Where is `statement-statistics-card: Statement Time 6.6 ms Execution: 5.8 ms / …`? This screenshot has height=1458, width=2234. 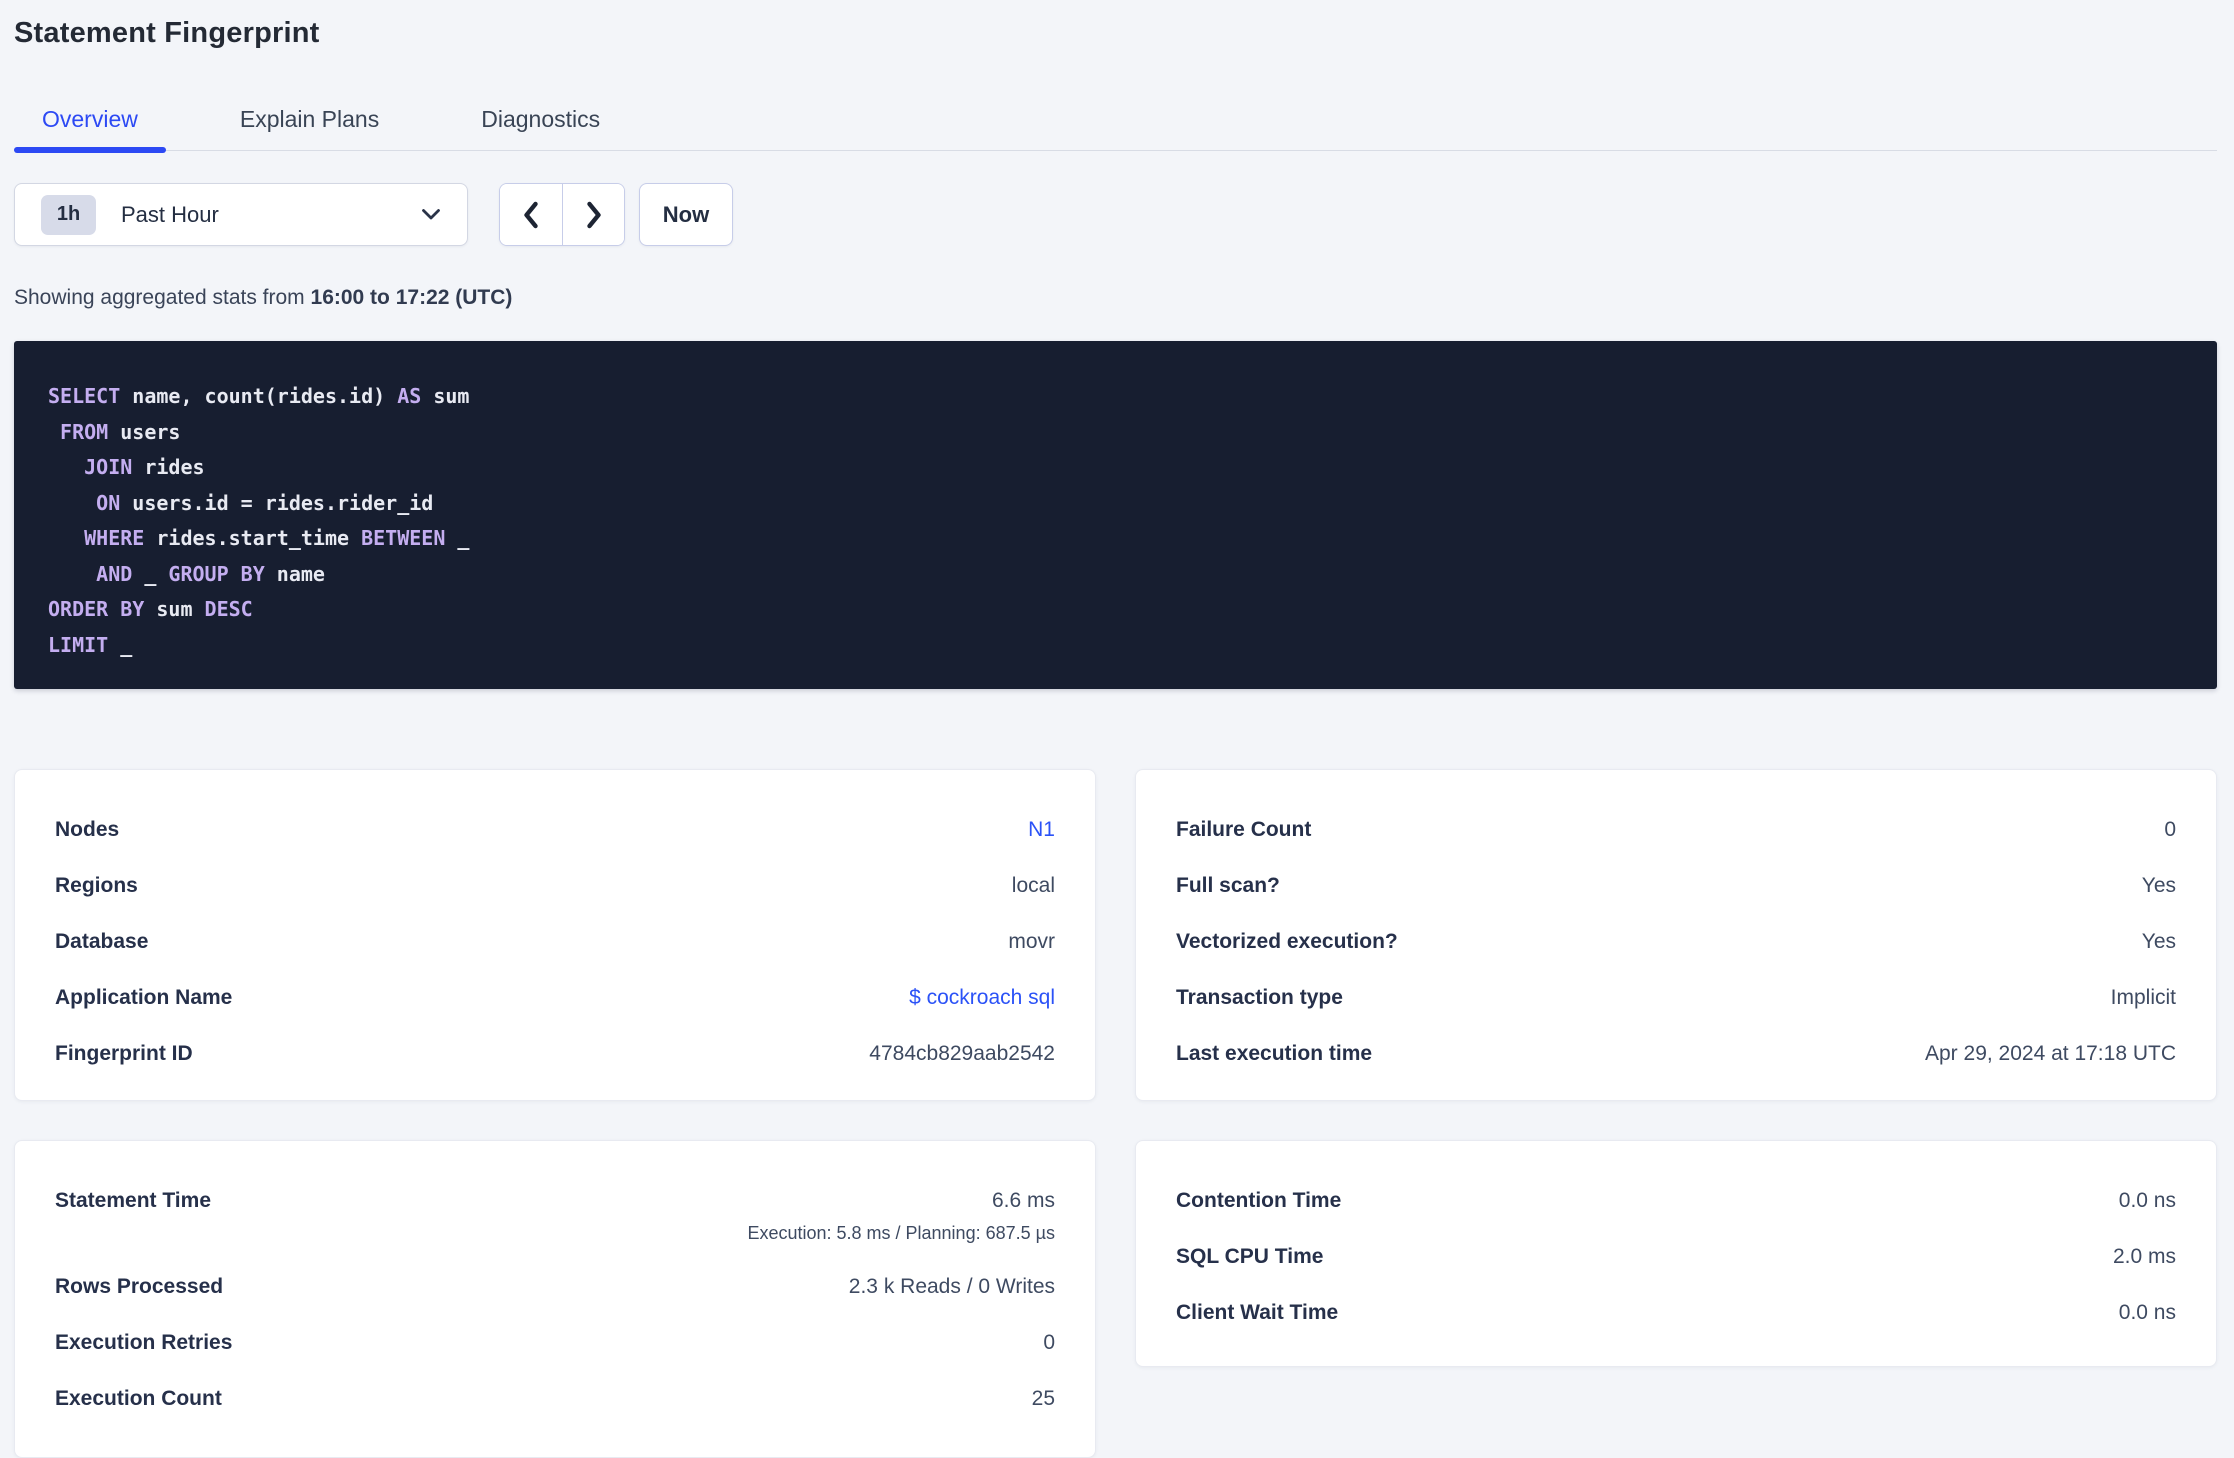 statement-statistics-card: Statement Time 6.6 ms Execution: 5.8 ms / … is located at coordinates (555, 1299).